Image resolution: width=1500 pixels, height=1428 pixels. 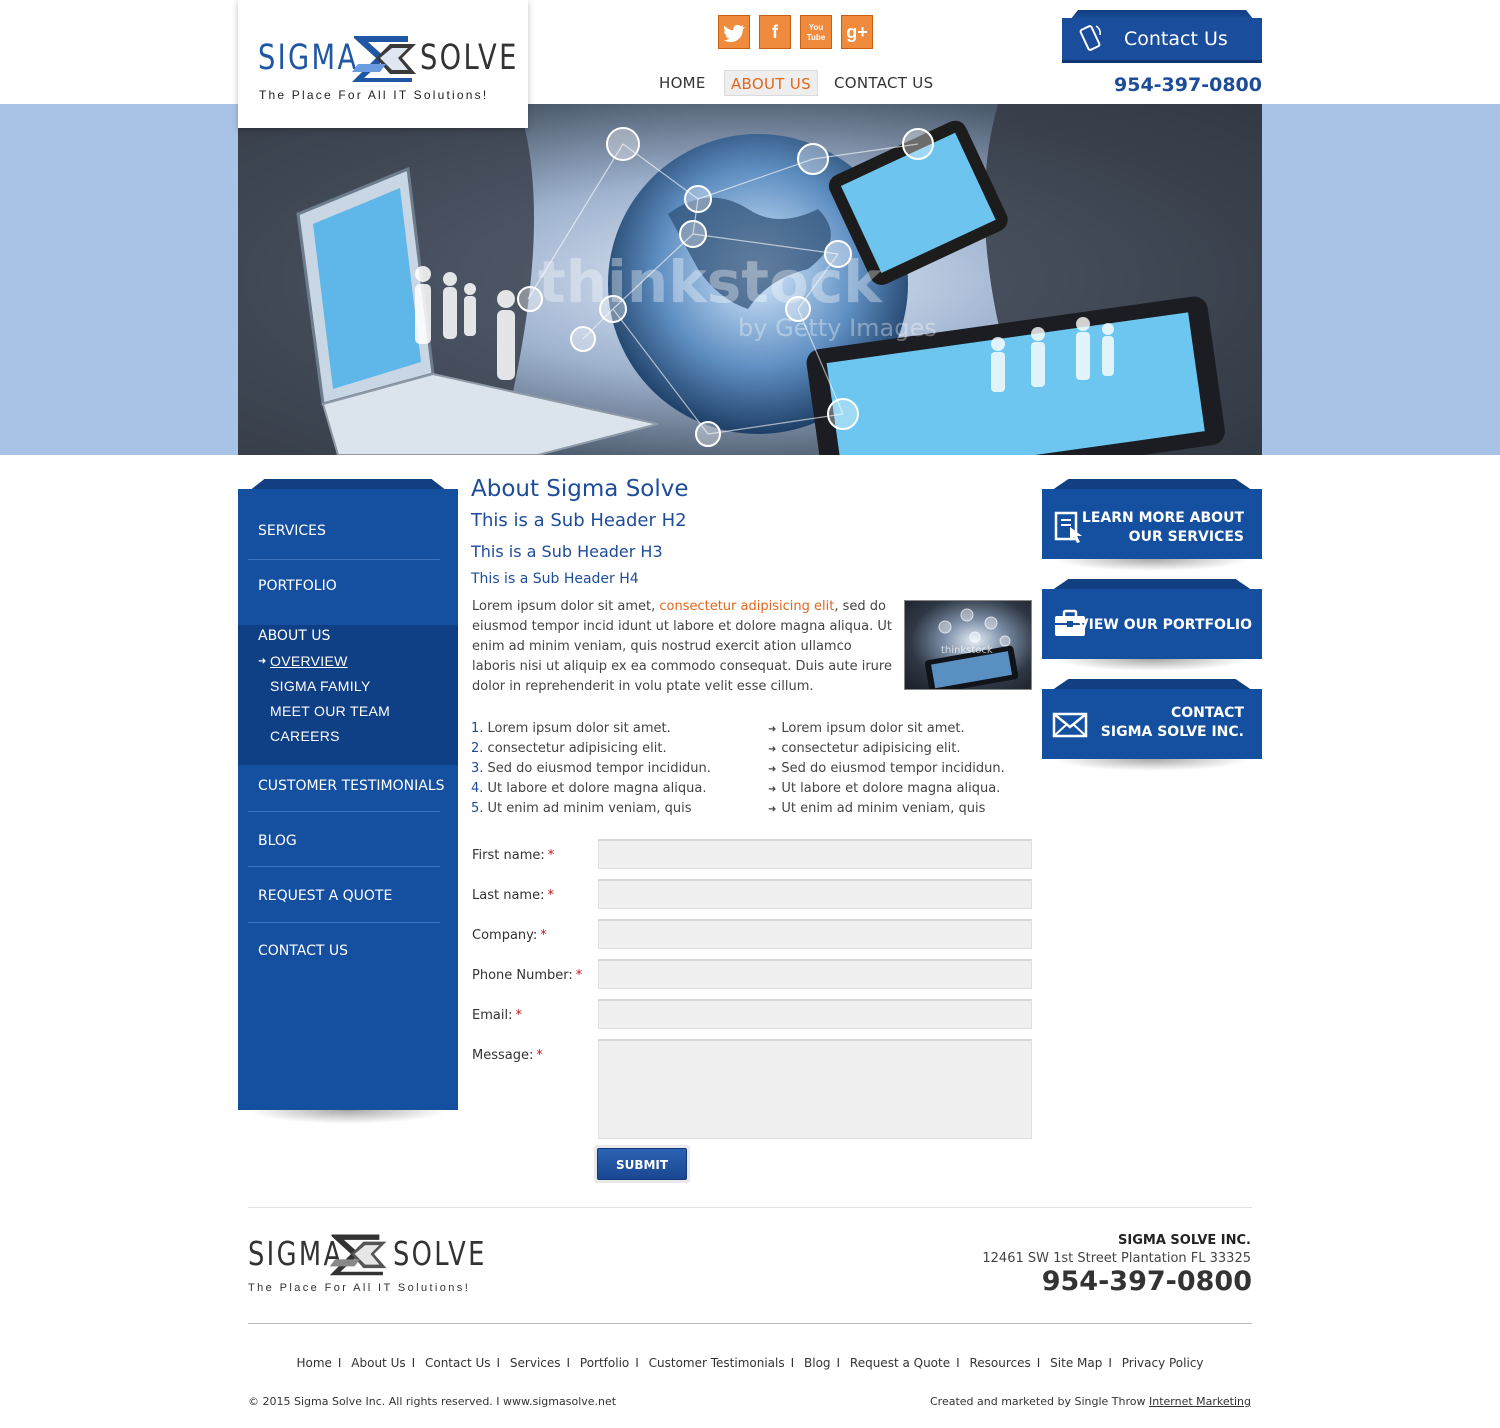 I want to click on google-plus-glyph: g+, so click(x=857, y=32).